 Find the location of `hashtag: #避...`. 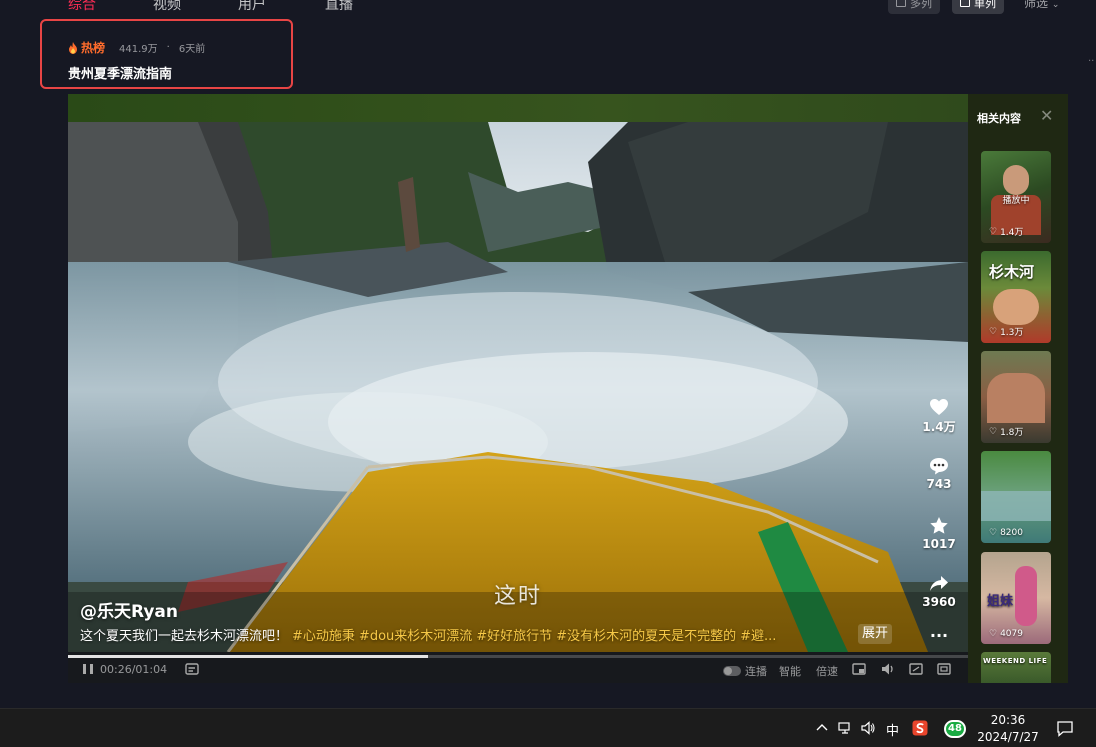

hashtag: #避... is located at coordinates (758, 636).